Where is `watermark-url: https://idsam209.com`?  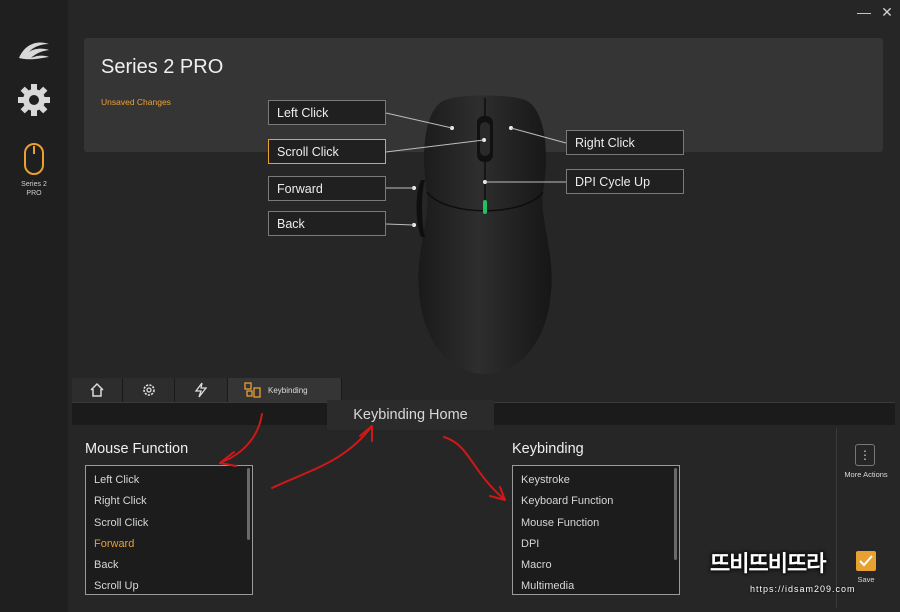 watermark-url: https://idsam209.com is located at coordinates (803, 589).